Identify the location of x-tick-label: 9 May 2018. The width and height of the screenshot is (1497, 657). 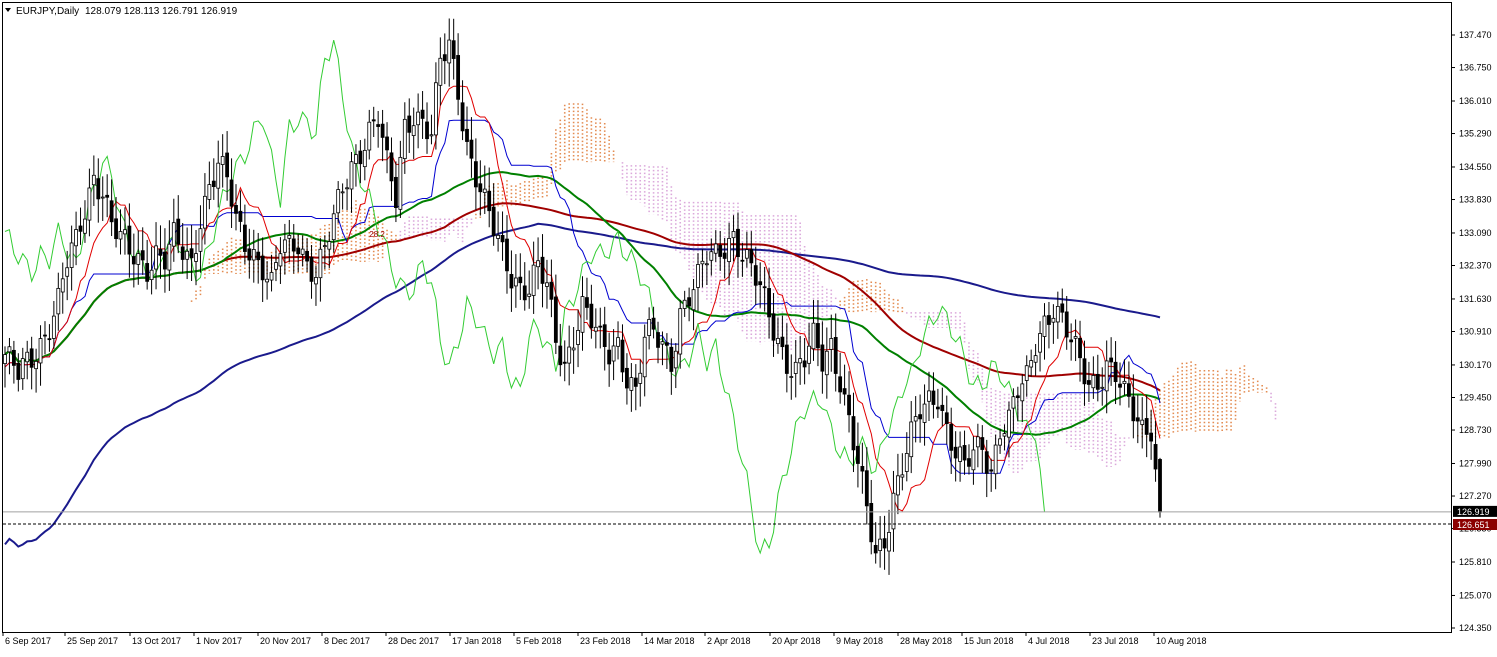
(859, 641).